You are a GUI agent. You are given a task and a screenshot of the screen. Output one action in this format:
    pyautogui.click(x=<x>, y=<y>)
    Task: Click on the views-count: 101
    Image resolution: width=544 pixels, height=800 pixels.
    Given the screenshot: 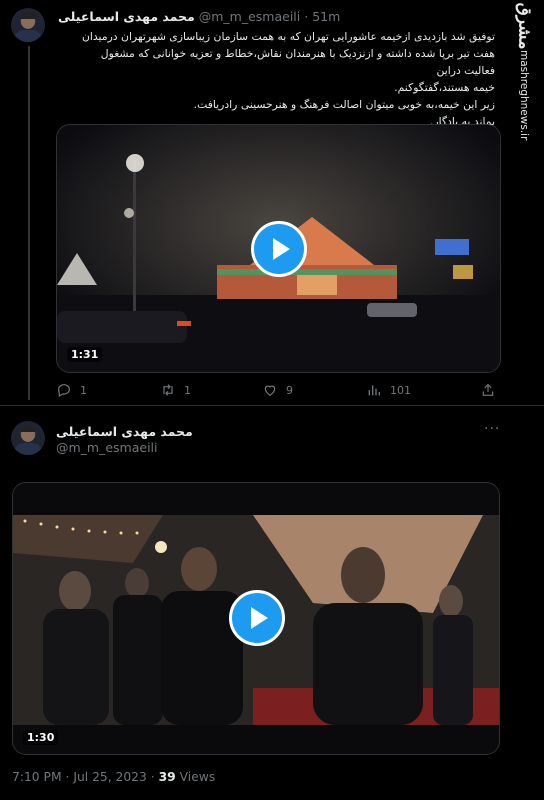 What is the action you would take?
    pyautogui.click(x=400, y=390)
    